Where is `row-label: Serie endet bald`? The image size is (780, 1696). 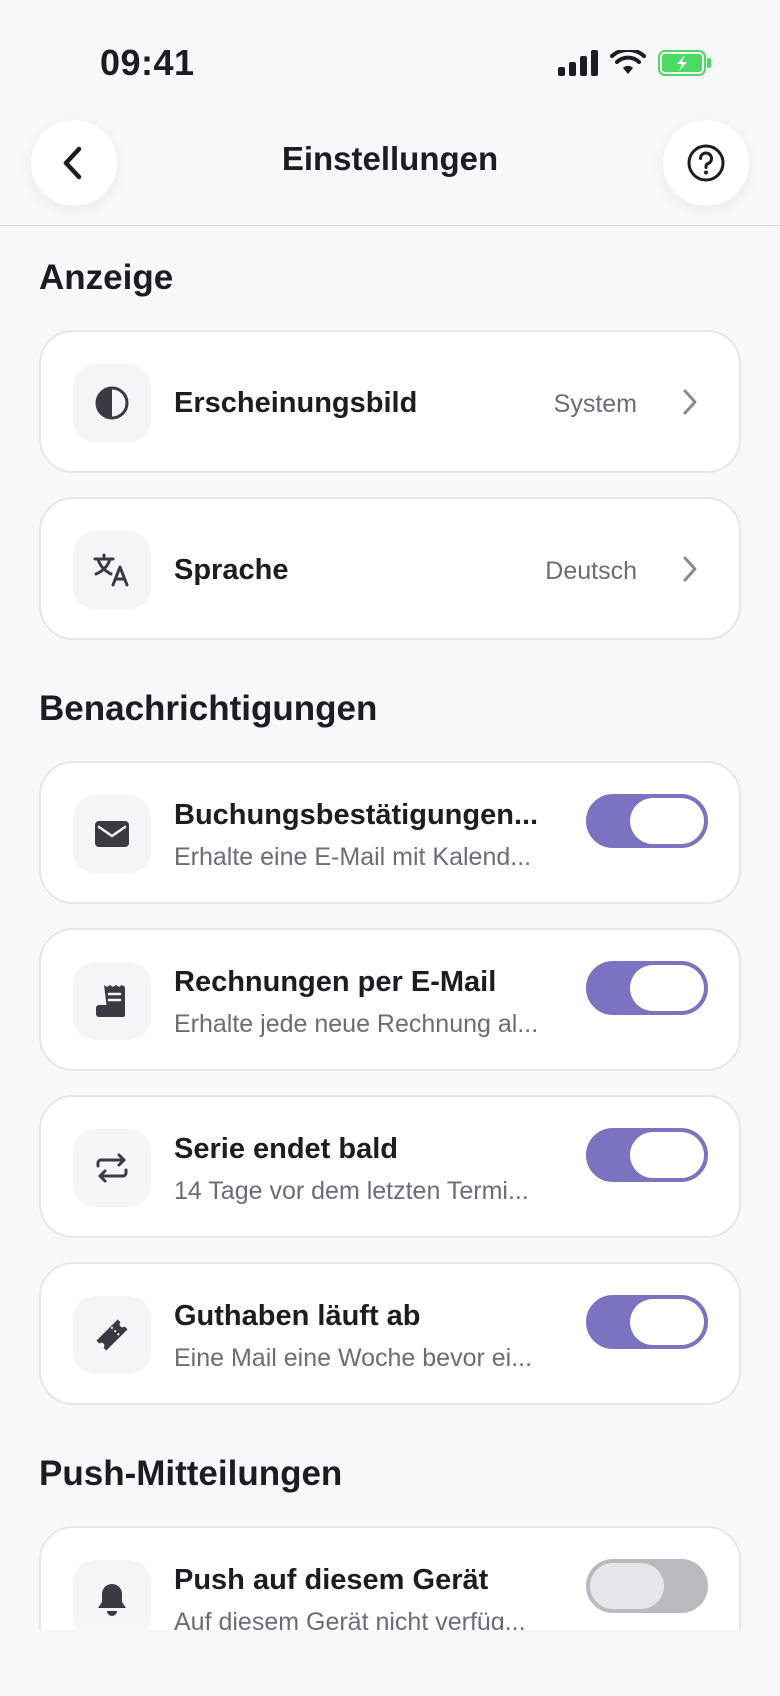
row-label: Serie endet bald is located at coordinates (286, 1149).